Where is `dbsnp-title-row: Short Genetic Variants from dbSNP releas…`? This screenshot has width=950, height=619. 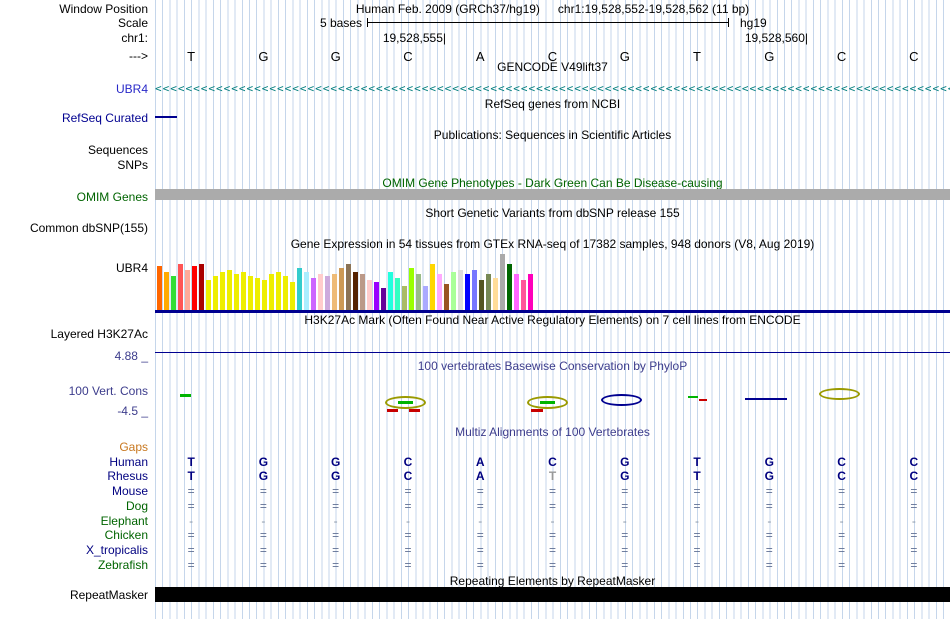 dbsnp-title-row: Short Genetic Variants from dbSNP releas… is located at coordinates (475, 213).